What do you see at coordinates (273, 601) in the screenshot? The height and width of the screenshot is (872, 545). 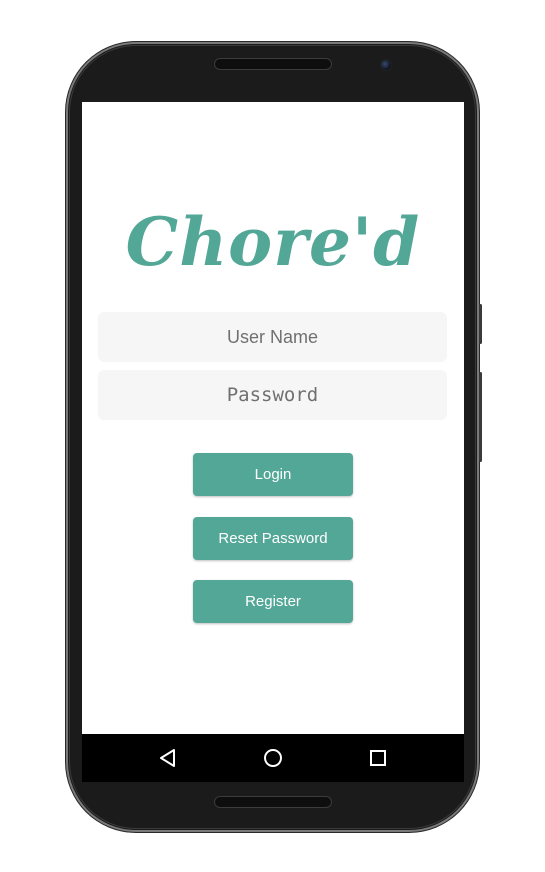 I see `register-button: Register` at bounding box center [273, 601].